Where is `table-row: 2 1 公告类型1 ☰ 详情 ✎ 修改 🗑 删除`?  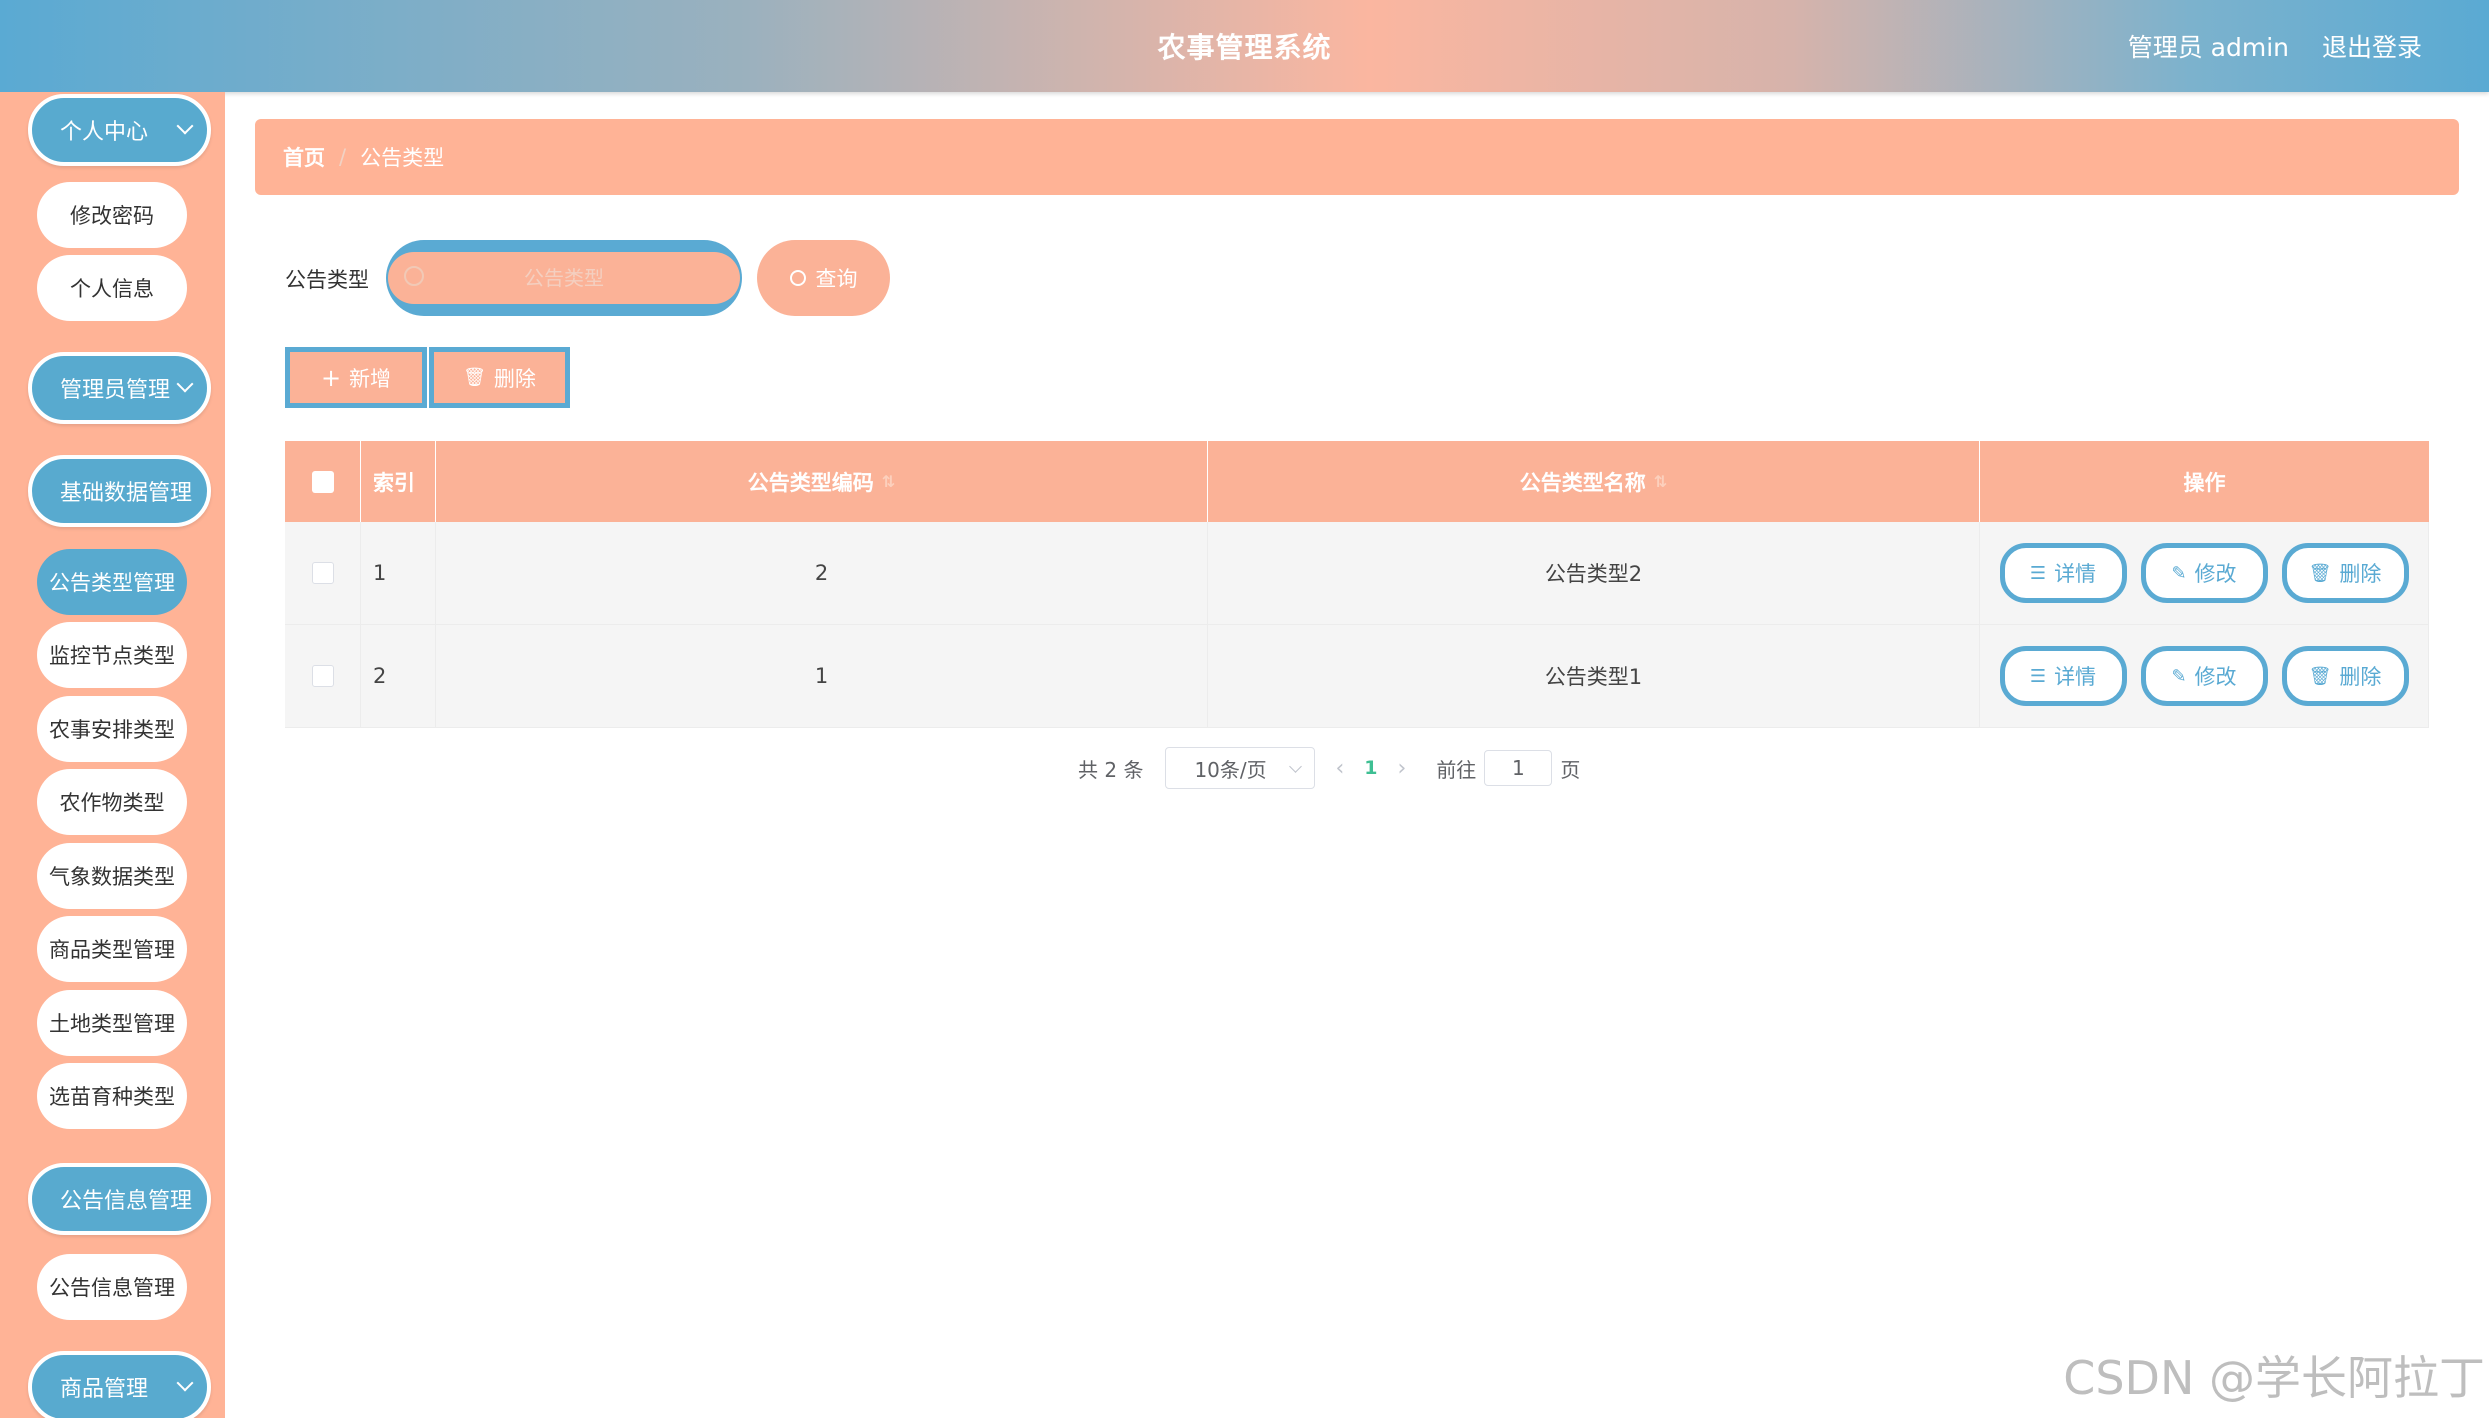 table-row: 2 1 公告类型1 ☰ 详情 ✎ 修改 🗑 删除 is located at coordinates (1357, 676).